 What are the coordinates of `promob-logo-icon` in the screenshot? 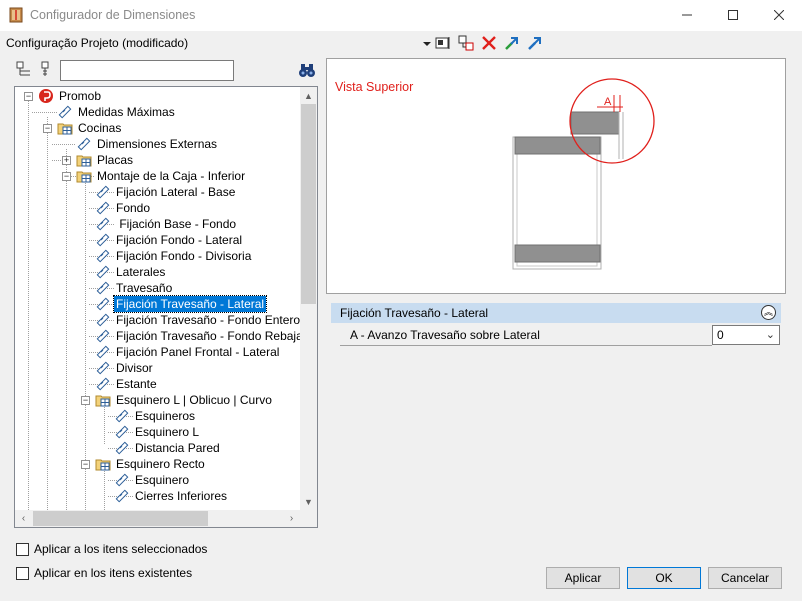 It's located at (46, 96).